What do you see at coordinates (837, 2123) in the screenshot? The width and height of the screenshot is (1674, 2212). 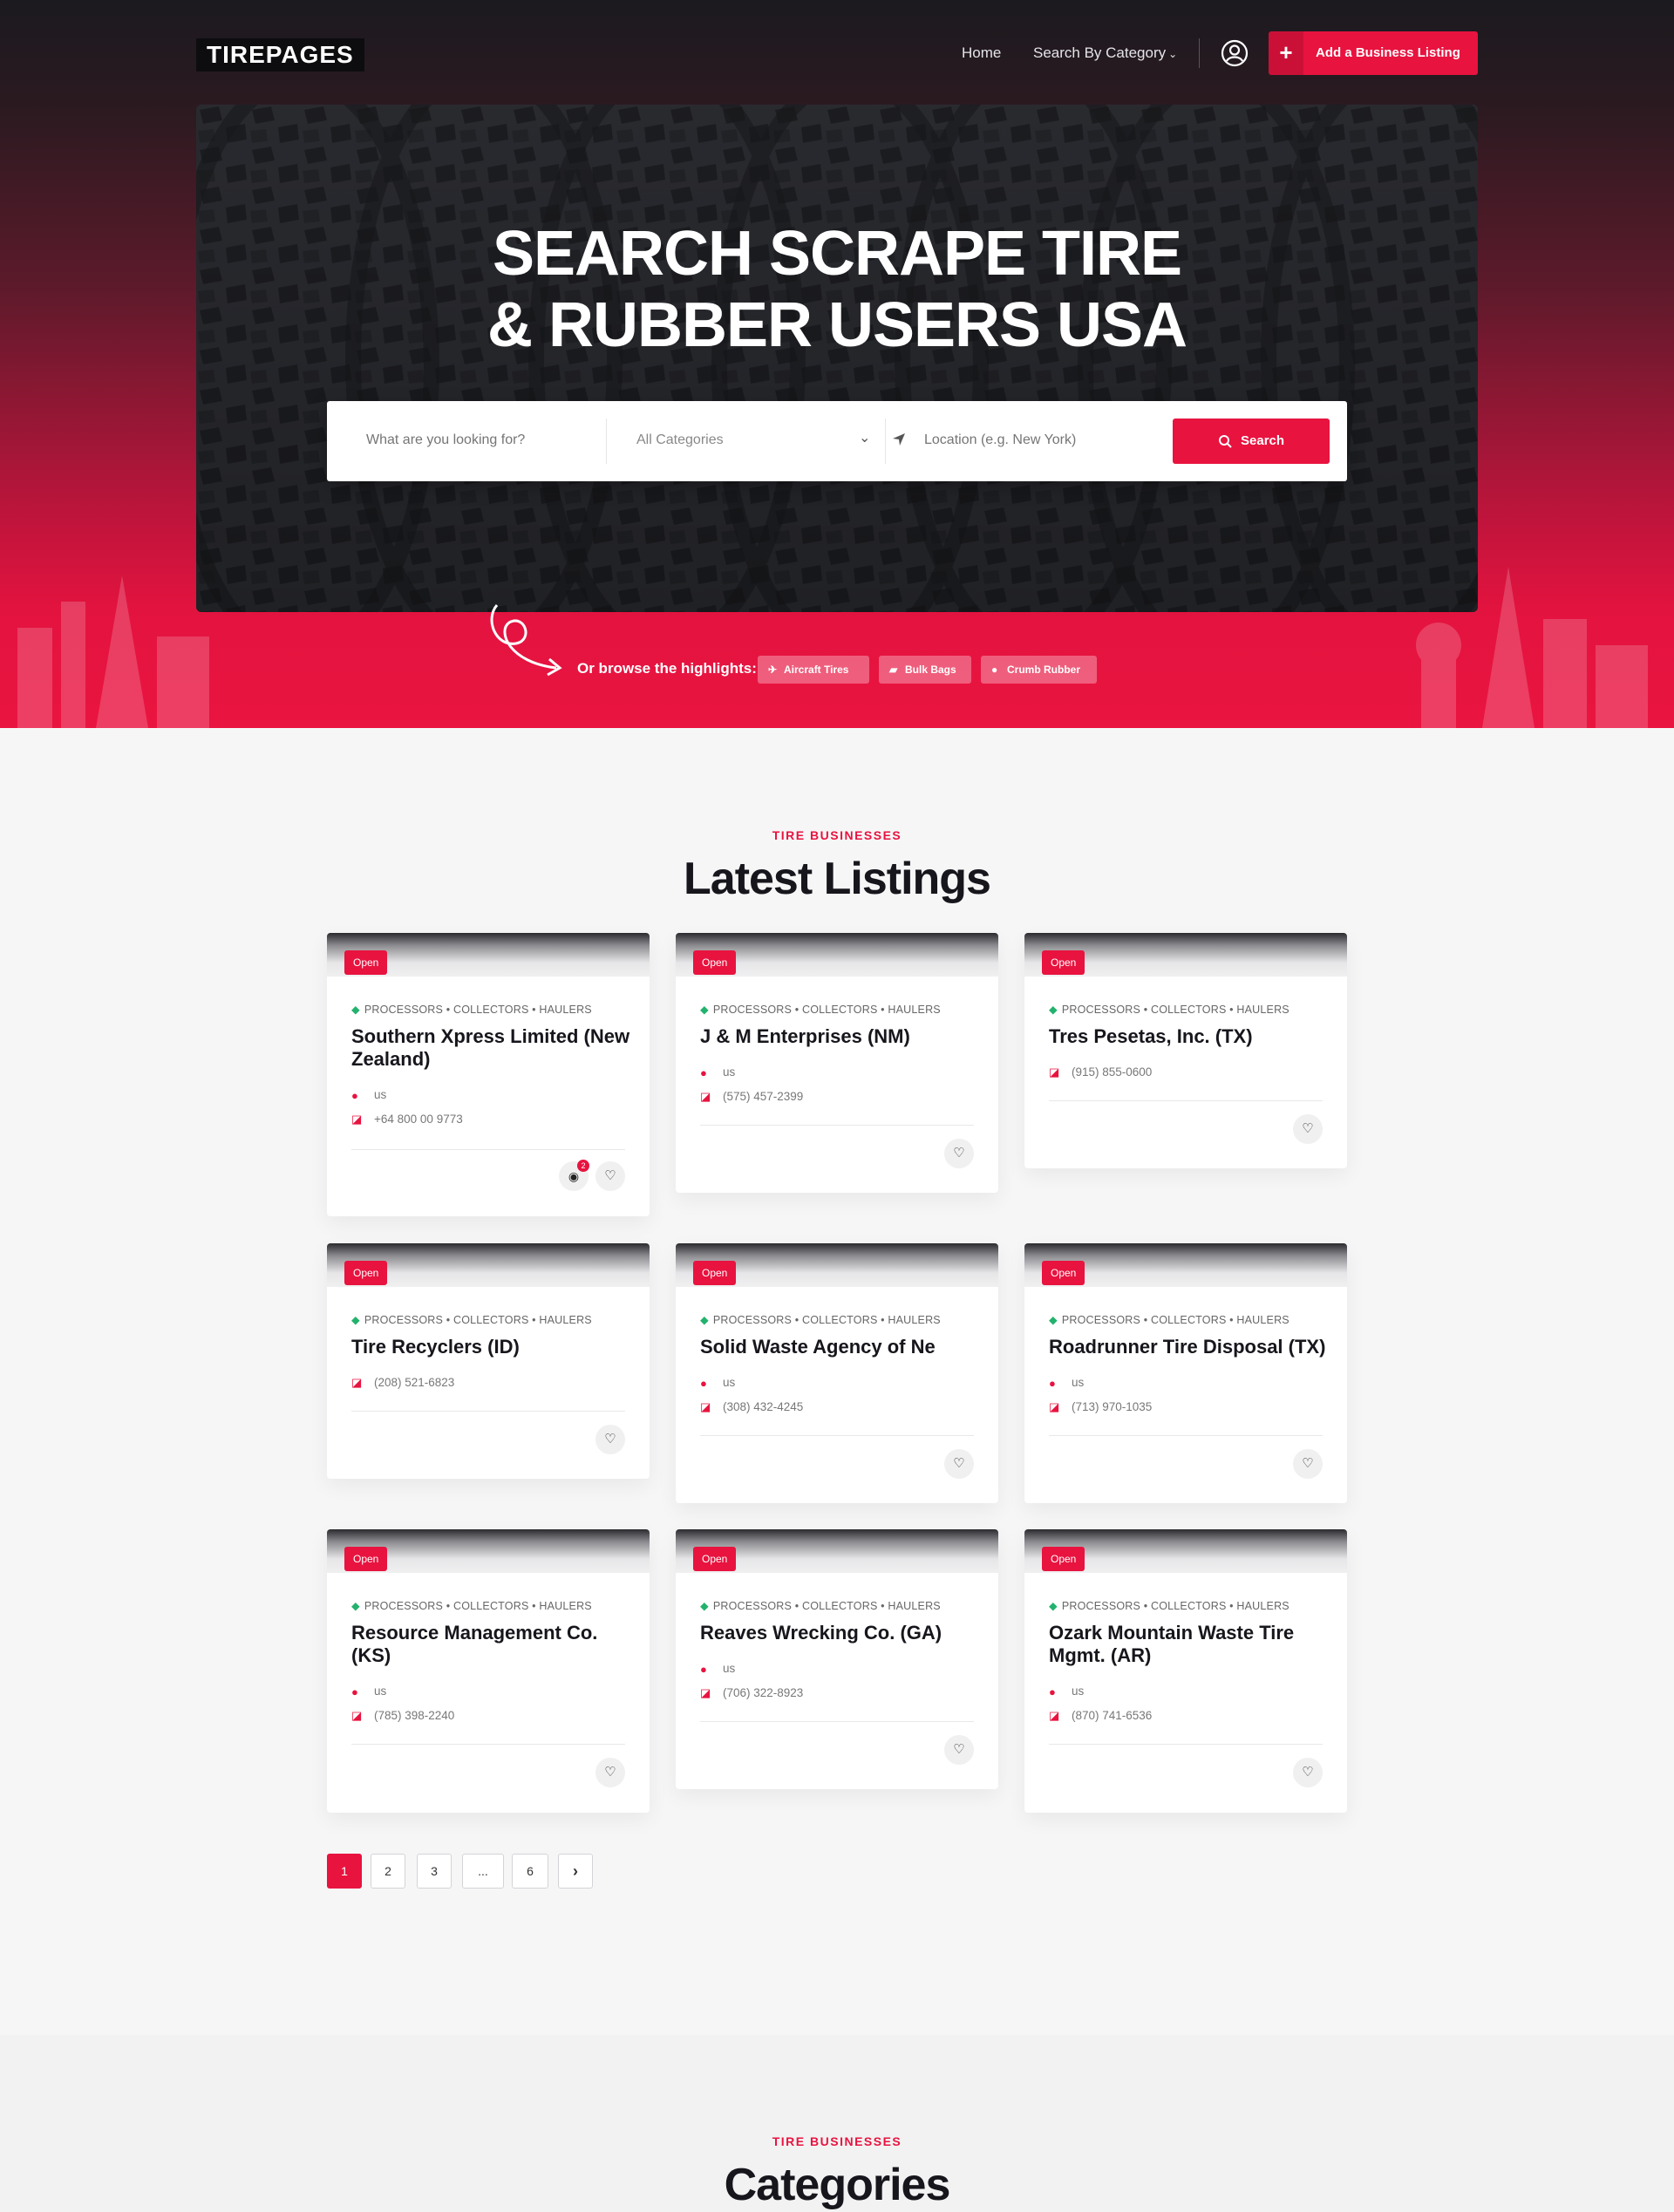 I see `categories-section: TIRE BUSINESSES Categories` at bounding box center [837, 2123].